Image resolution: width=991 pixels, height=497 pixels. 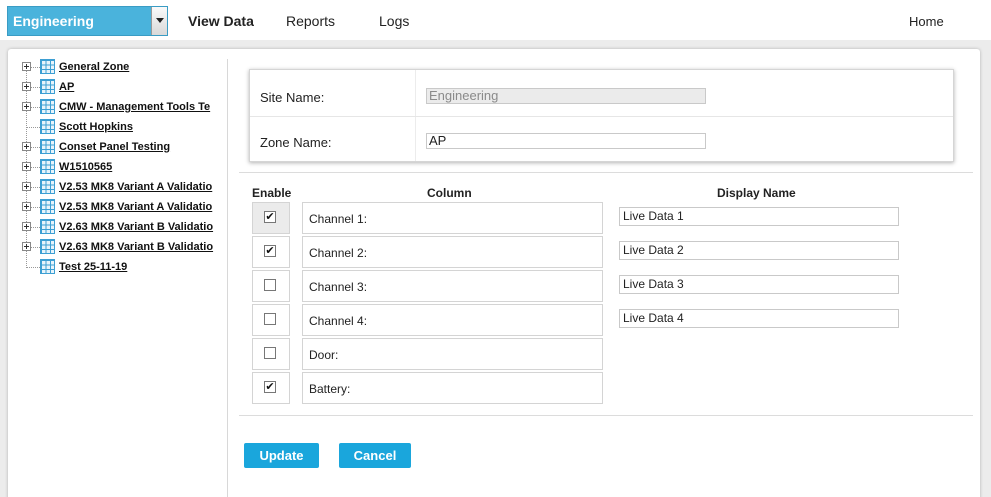 What do you see at coordinates (338, 321) in the screenshot?
I see `column-label: Channel 4:` at bounding box center [338, 321].